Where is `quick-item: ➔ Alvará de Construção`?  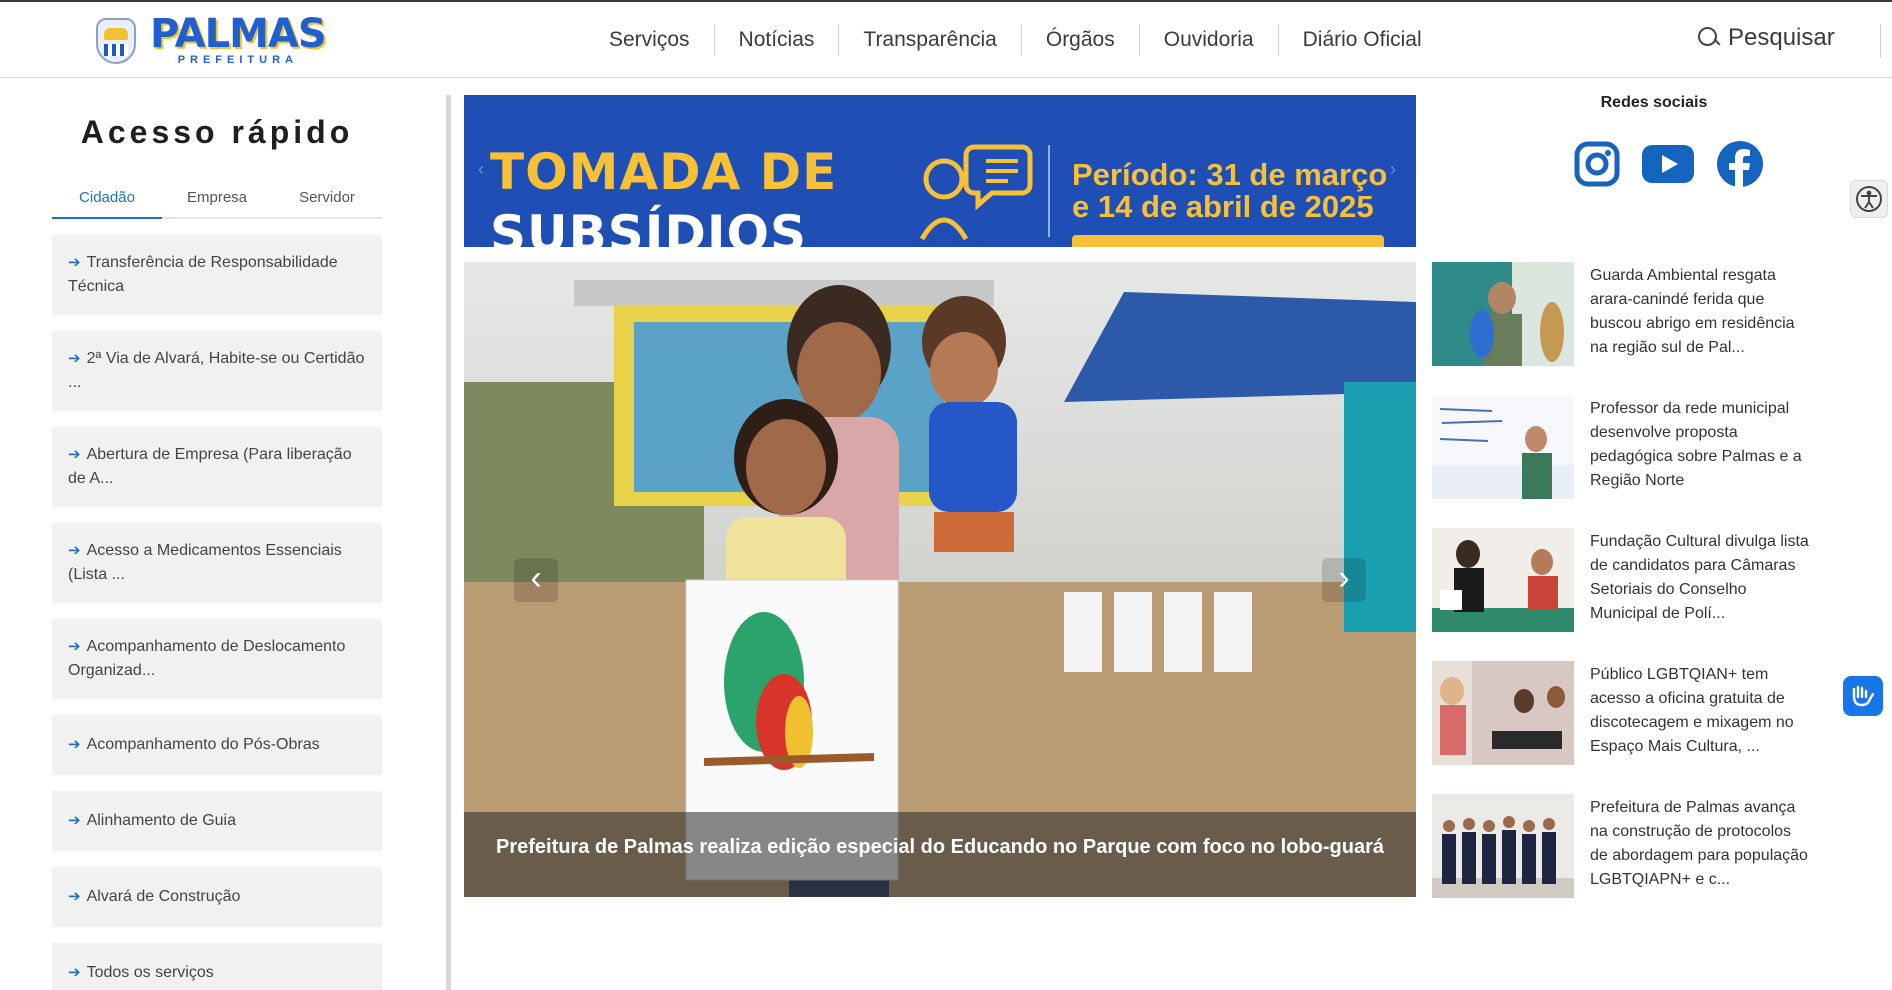
quick-item: ➔ Alvará de Construção is located at coordinates (217, 897).